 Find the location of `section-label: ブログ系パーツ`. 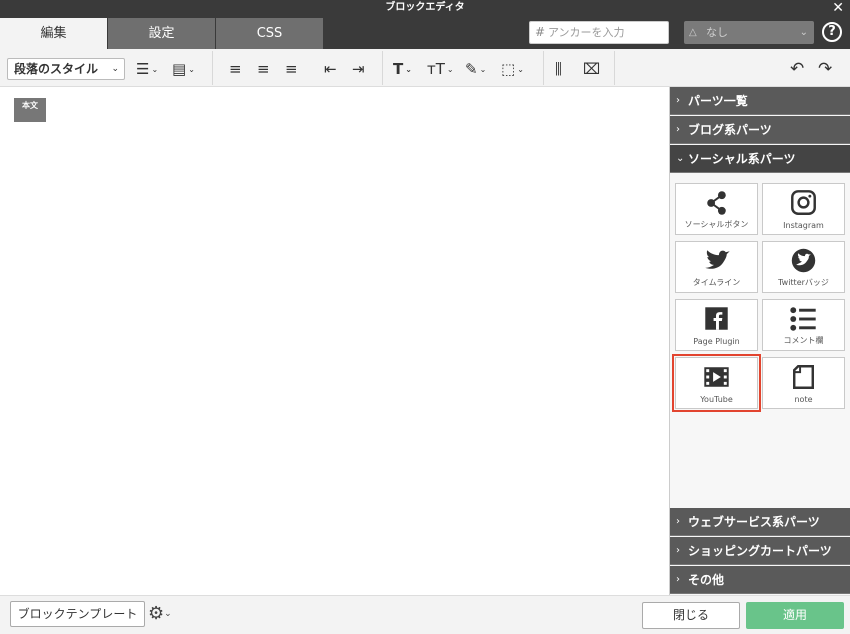

section-label: ブログ系パーツ is located at coordinates (730, 130).